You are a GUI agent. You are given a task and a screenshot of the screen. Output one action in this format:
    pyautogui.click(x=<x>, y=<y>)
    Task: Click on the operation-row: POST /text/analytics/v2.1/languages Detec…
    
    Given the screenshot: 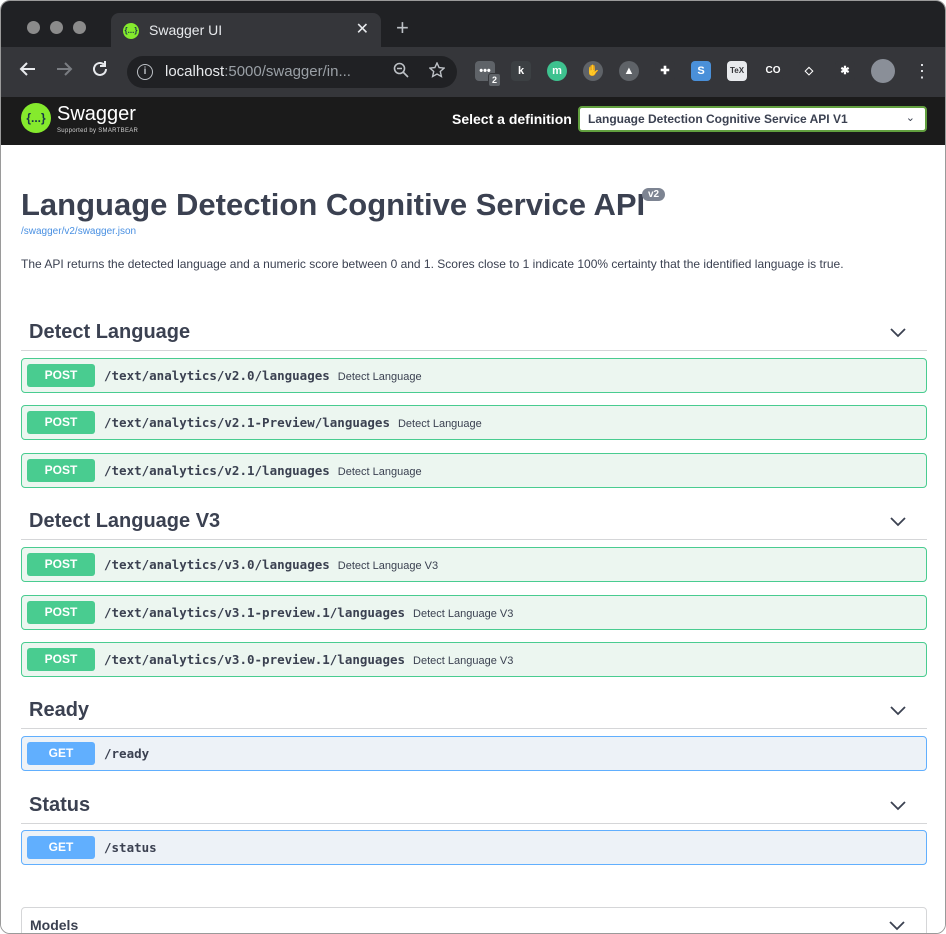 What is the action you would take?
    pyautogui.click(x=474, y=470)
    